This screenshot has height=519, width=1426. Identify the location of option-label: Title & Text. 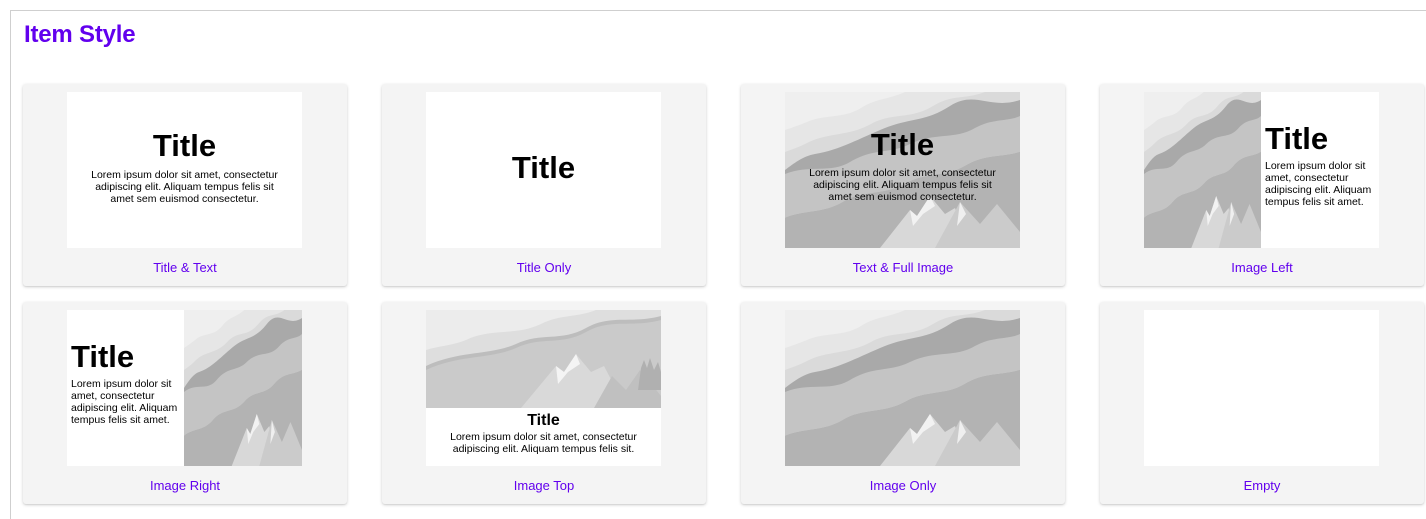
(185, 267).